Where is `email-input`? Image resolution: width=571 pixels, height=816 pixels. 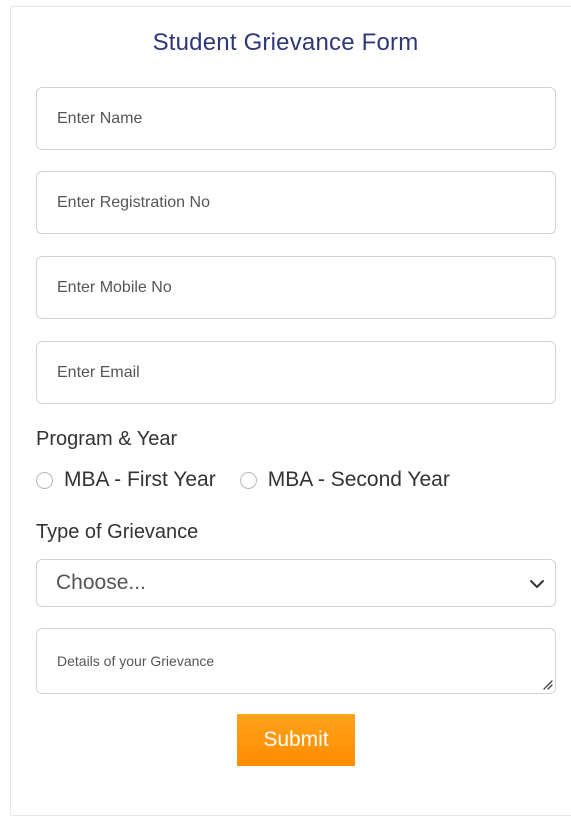
email-input is located at coordinates (296, 372).